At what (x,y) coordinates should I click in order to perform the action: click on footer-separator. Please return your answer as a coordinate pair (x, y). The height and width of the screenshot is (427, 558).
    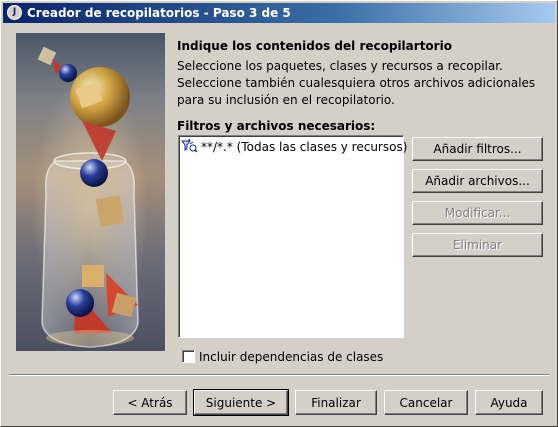
    Looking at the image, I should click on (279, 375).